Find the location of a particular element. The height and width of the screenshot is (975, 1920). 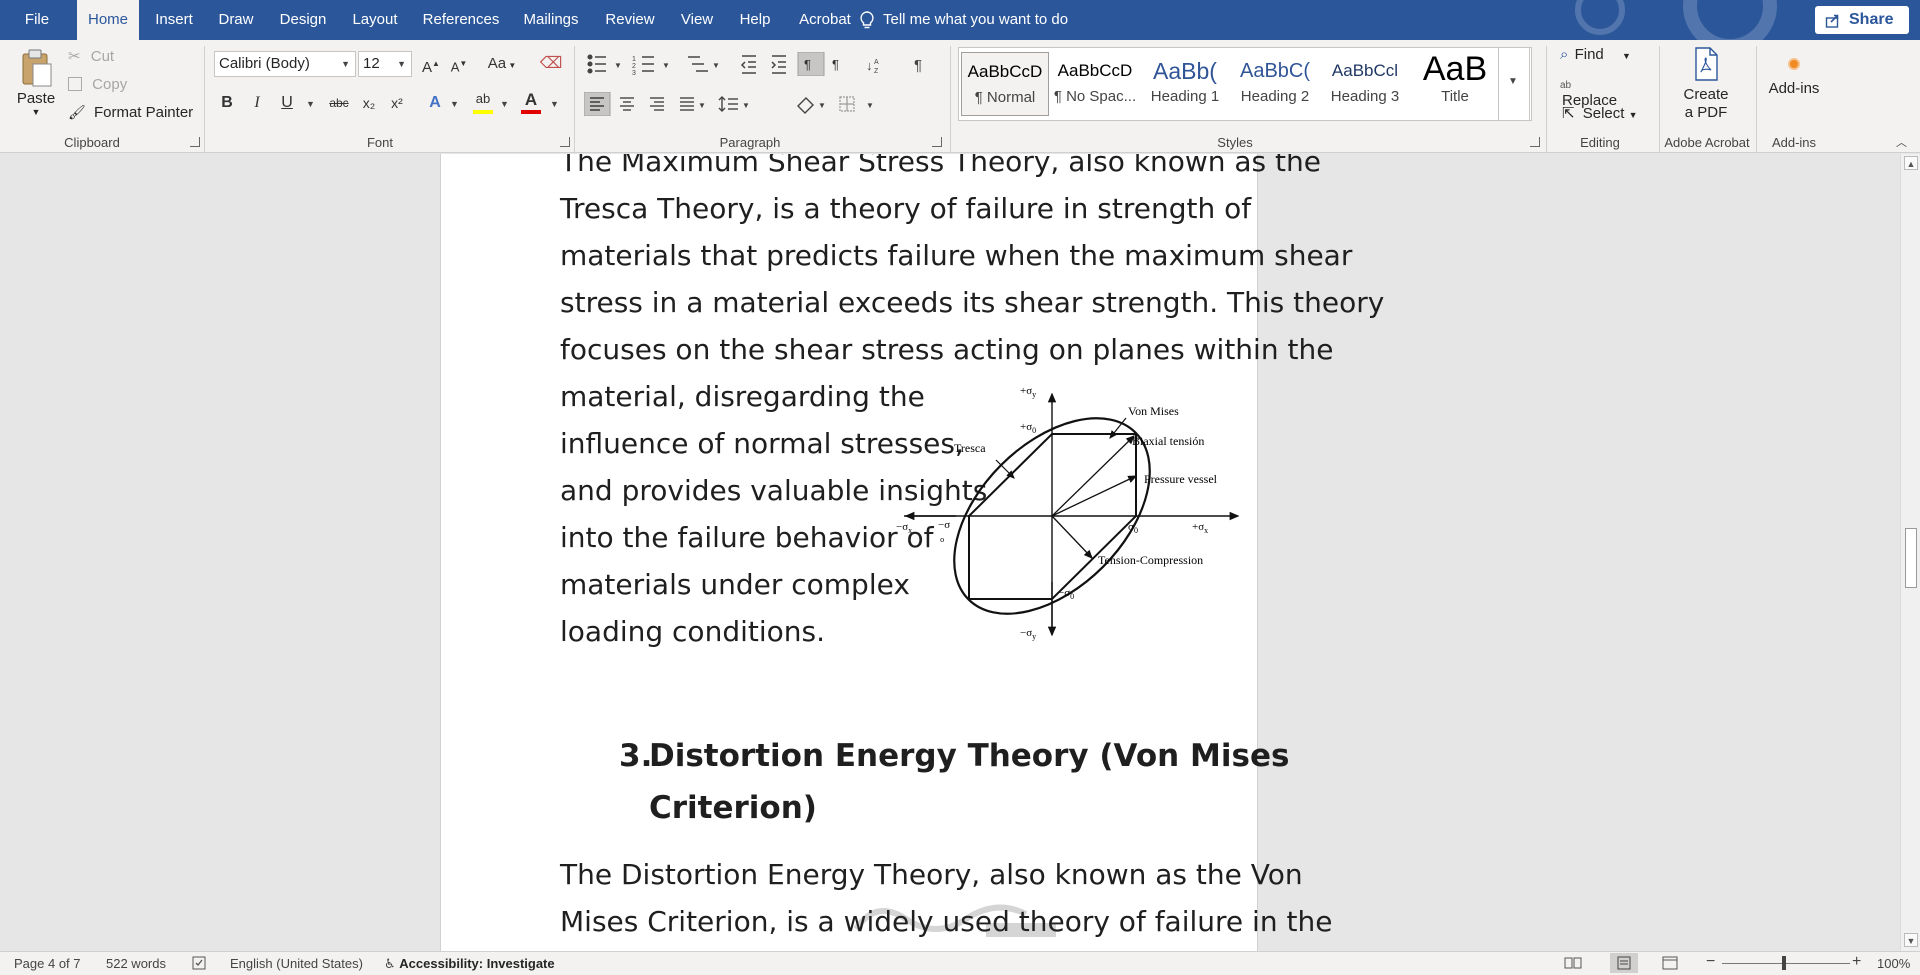

paste-dropdown-icon: ▼ is located at coordinates (36, 112).